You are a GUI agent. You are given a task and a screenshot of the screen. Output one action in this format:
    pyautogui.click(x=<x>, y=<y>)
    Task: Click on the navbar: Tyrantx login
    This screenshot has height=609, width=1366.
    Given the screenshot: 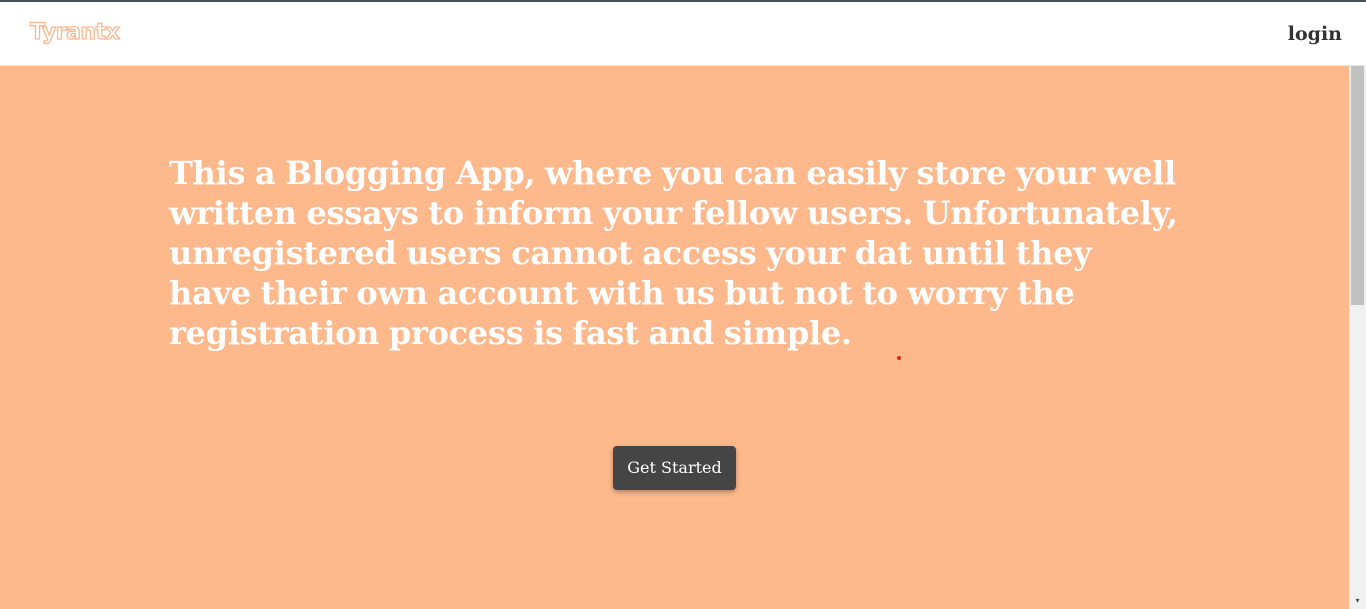 What is the action you would take?
    pyautogui.click(x=683, y=34)
    